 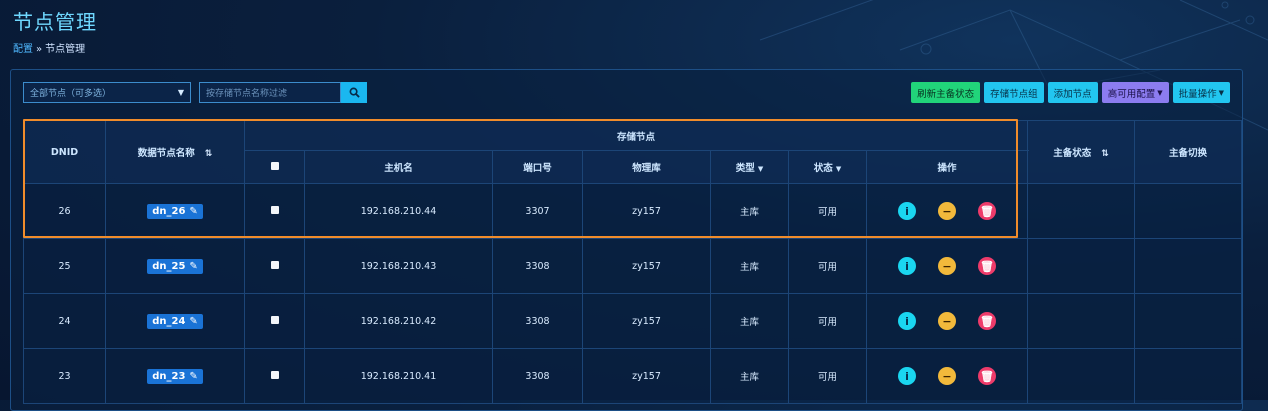 What do you see at coordinates (175, 211) in the screenshot?
I see `node-name-badge: dn_26 ✎` at bounding box center [175, 211].